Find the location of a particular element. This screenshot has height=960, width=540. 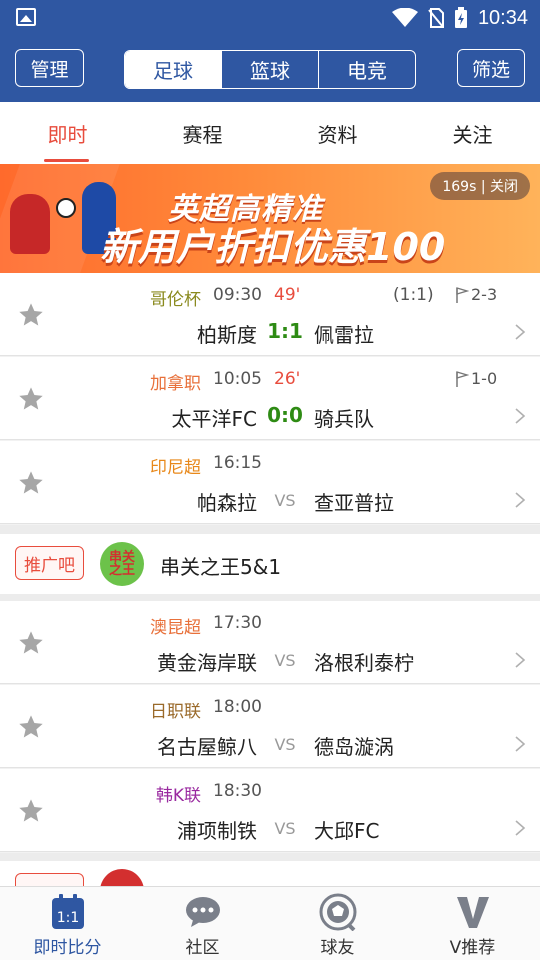

gallery-icon is located at coordinates (26, 17).